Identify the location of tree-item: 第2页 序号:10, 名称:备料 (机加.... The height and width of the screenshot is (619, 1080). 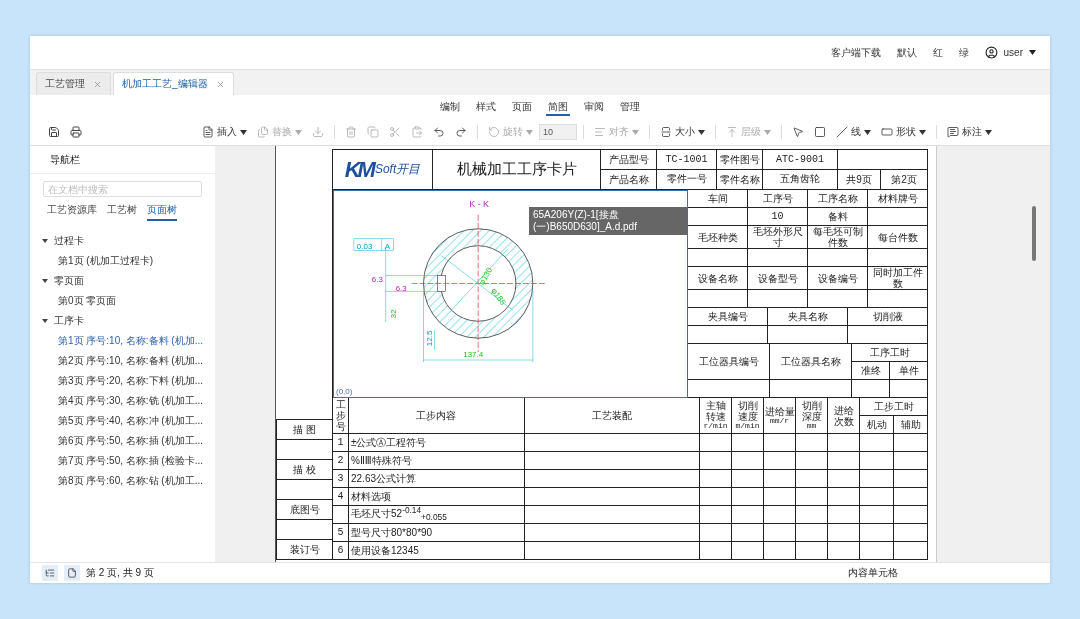
(122, 361).